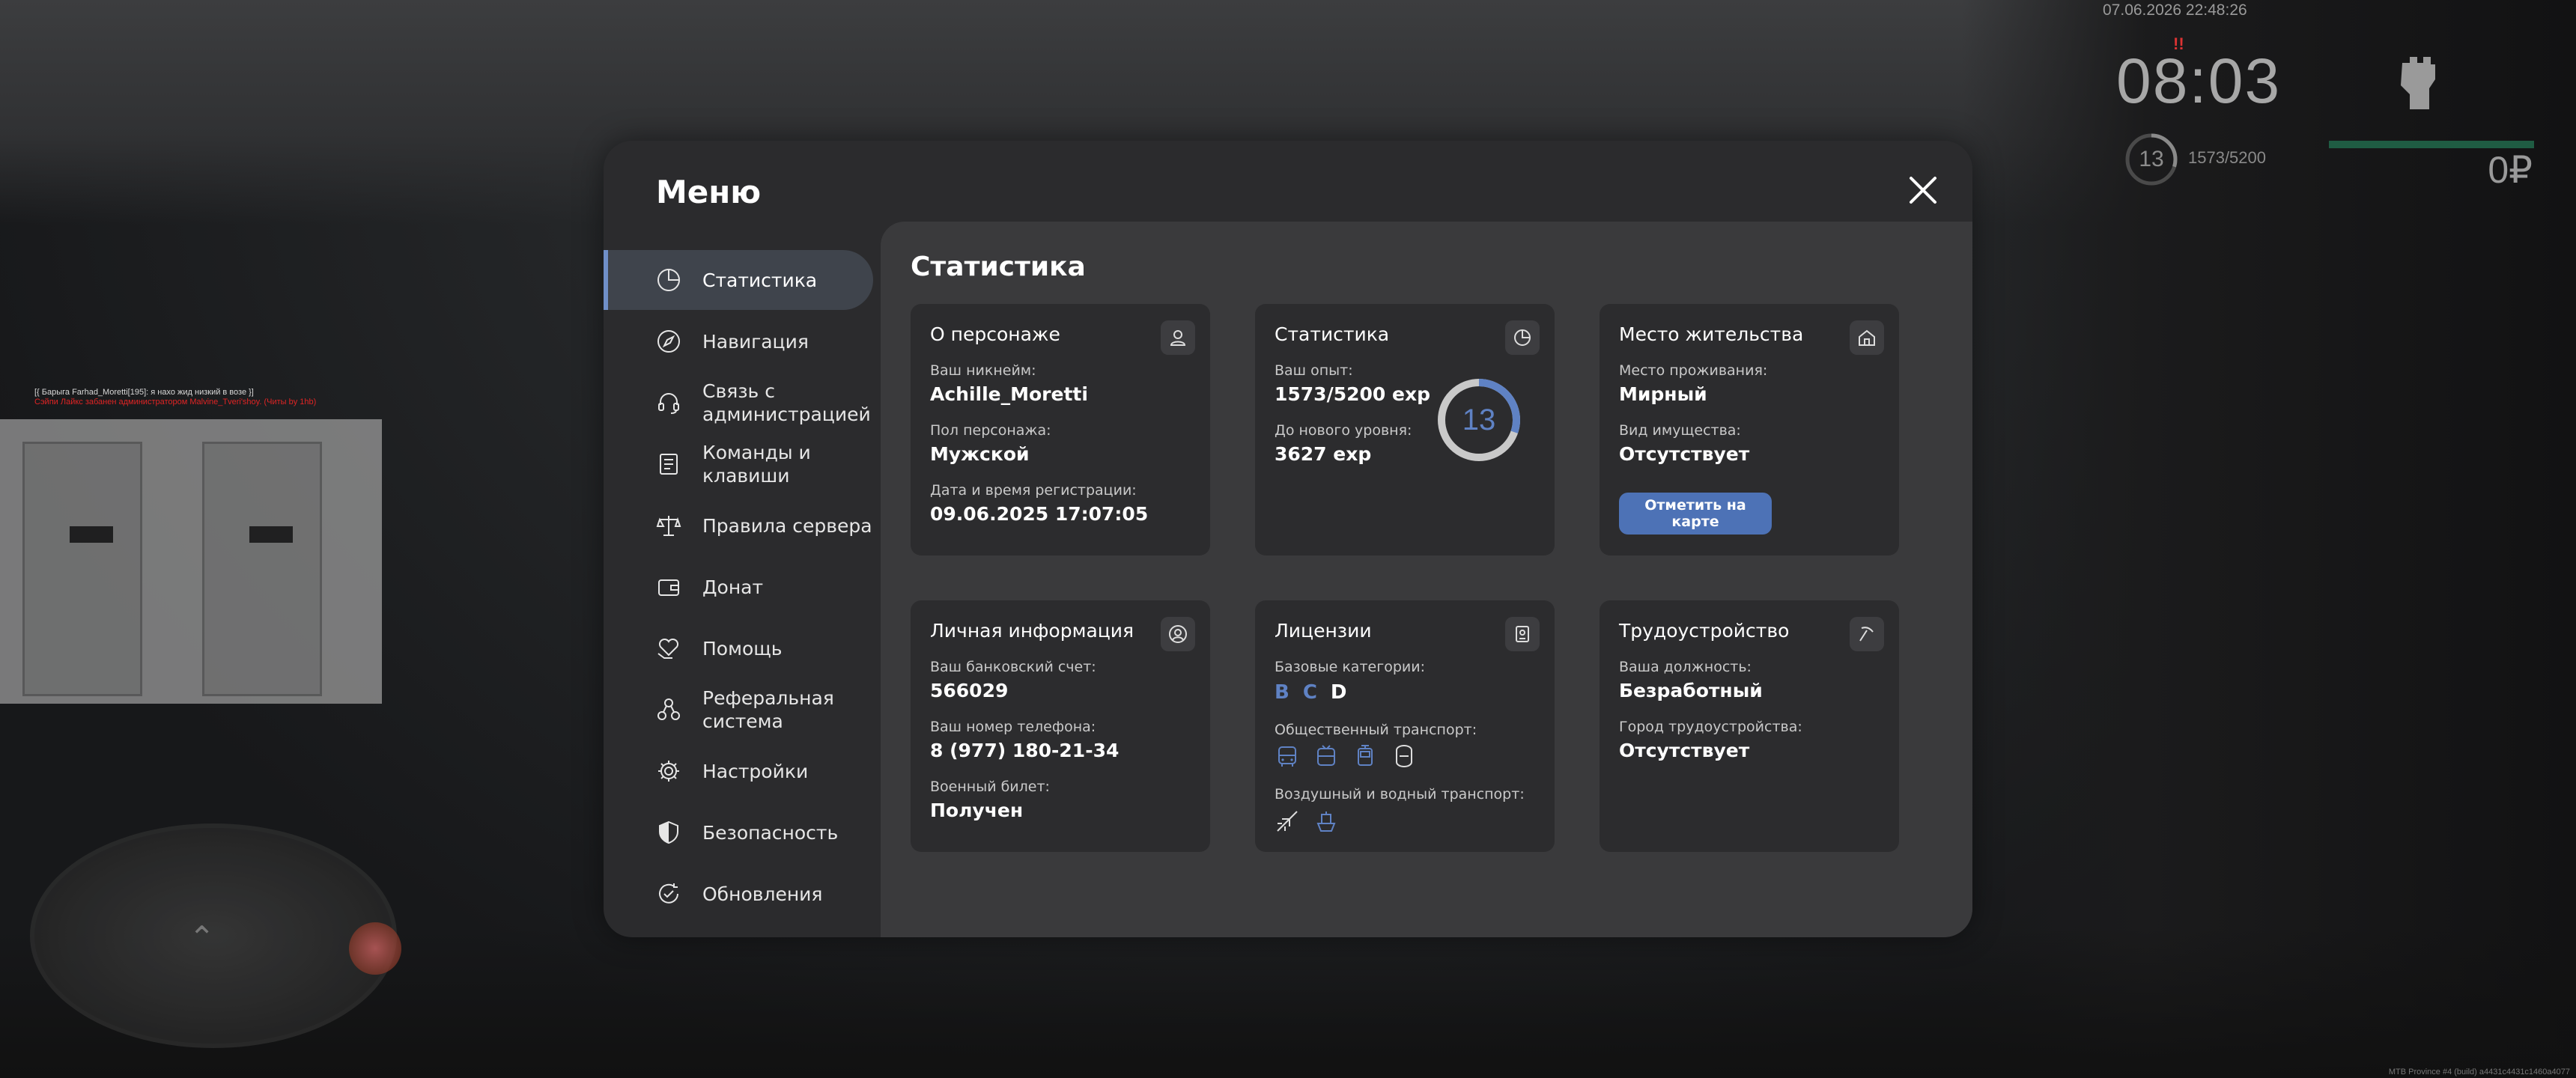 The height and width of the screenshot is (1078, 2576). What do you see at coordinates (1178, 634) in the screenshot?
I see `user-circle-icon` at bounding box center [1178, 634].